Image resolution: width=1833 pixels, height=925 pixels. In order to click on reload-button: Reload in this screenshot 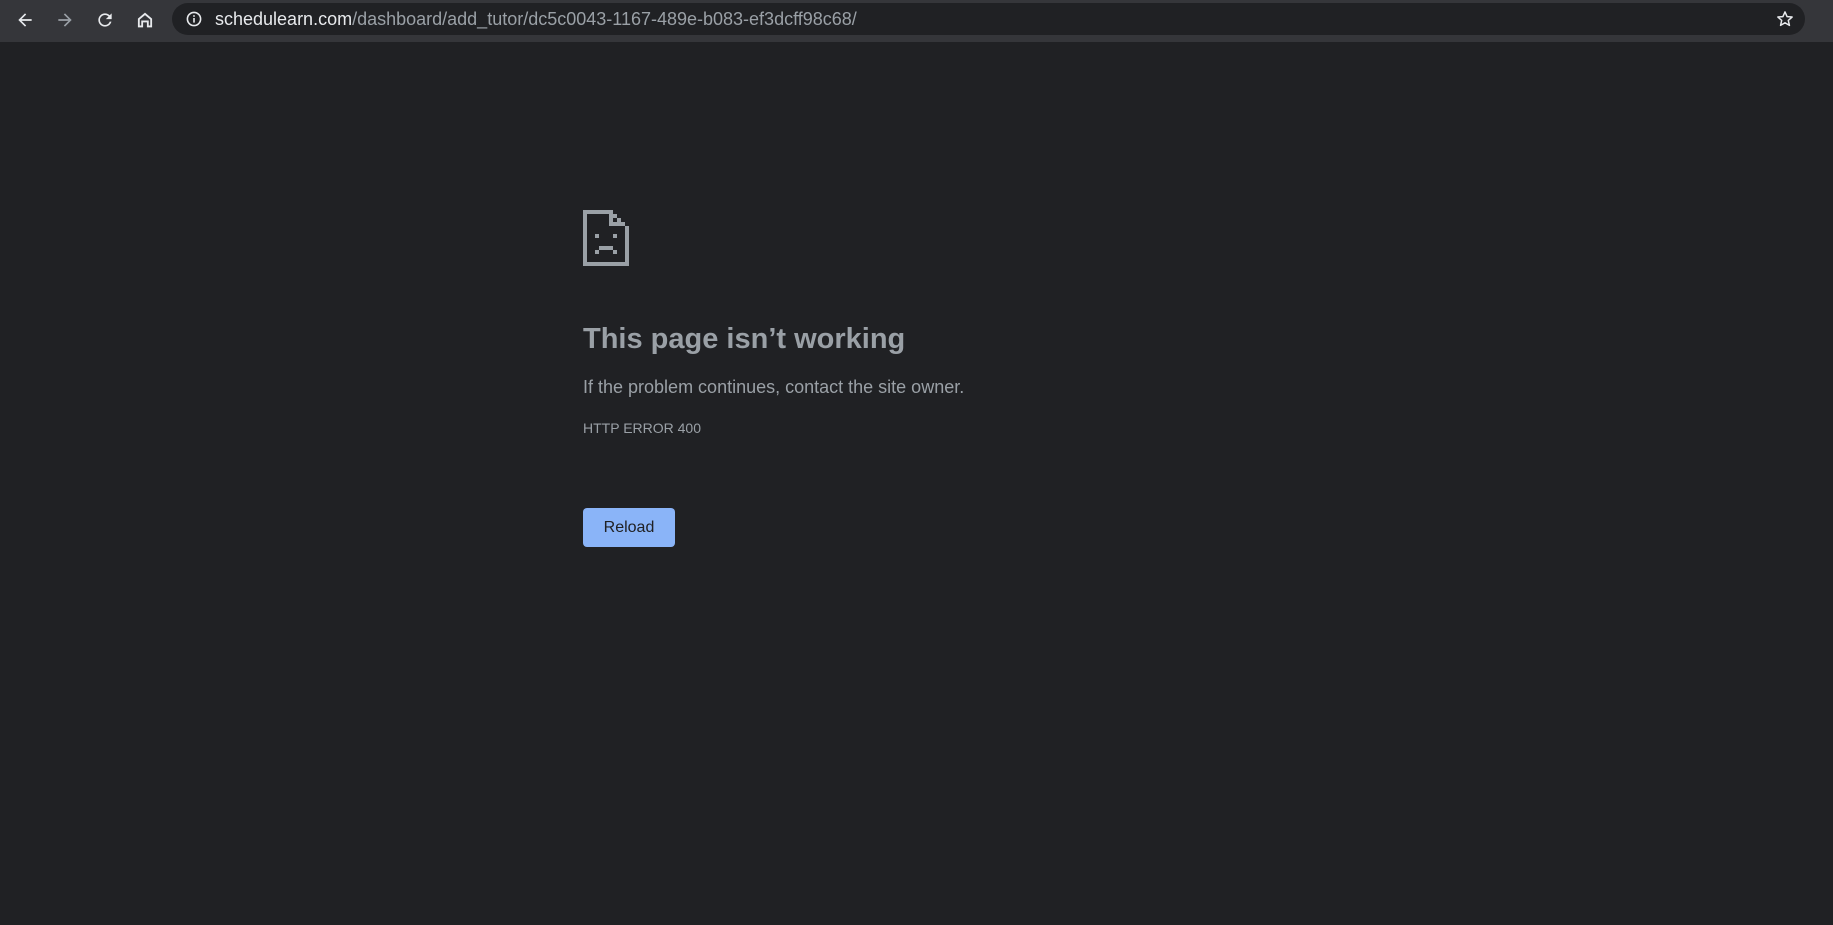, I will do `click(629, 527)`.